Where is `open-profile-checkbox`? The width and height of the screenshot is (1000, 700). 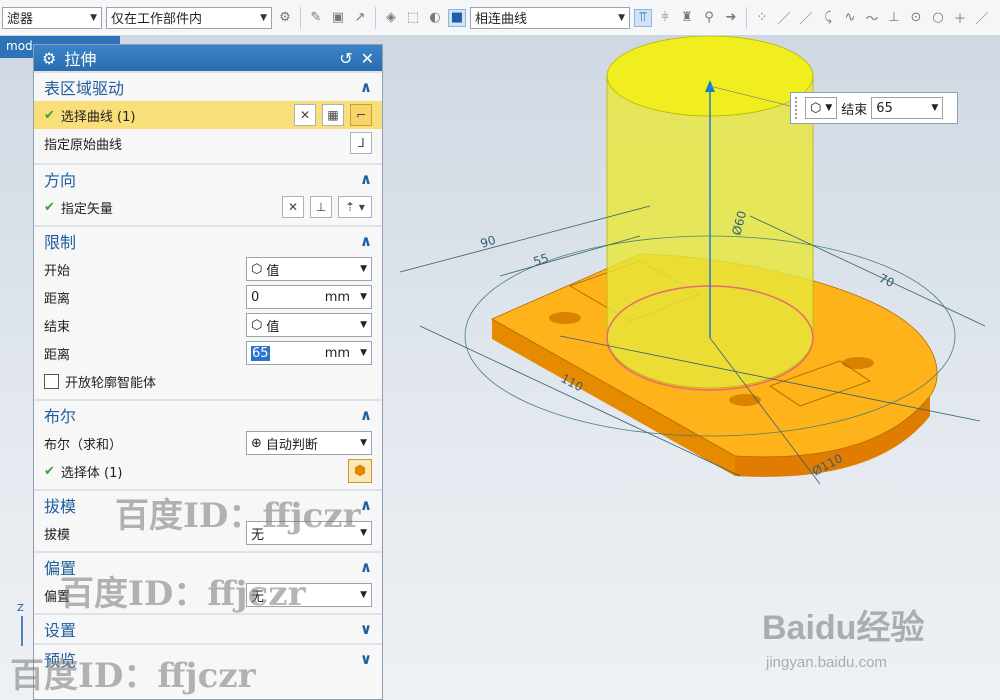
open-profile-checkbox is located at coordinates (51, 381).